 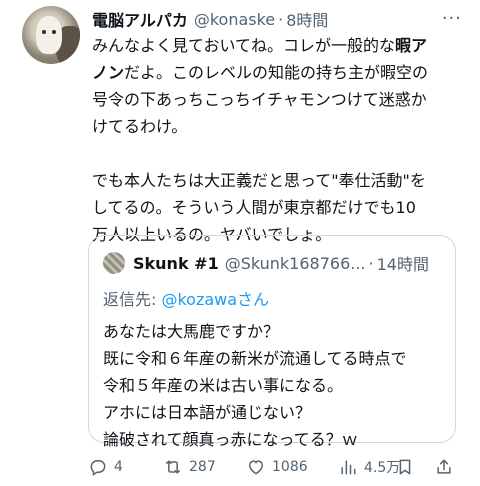 I want to click on quoted-line: あなたは大馬鹿ですか？, so click(x=191, y=331).